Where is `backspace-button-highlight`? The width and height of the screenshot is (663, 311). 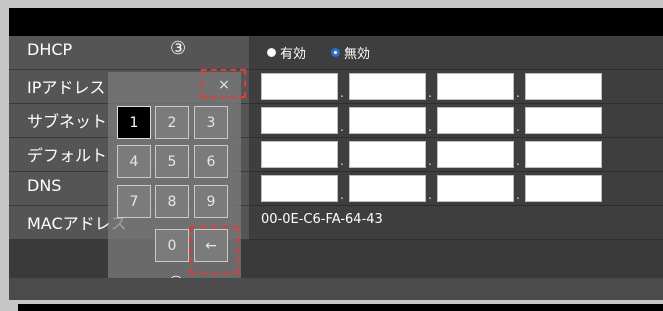
backspace-button-highlight is located at coordinates (214, 250).